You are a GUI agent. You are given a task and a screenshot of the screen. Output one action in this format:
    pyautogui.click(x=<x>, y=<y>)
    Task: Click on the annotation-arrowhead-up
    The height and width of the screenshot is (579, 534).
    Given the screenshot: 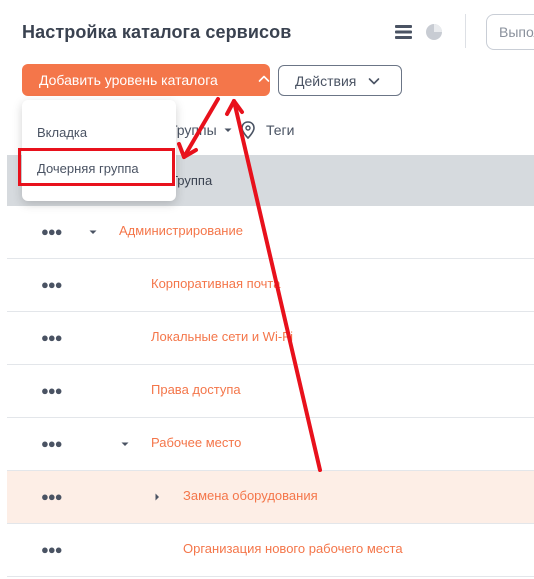 What is the action you would take?
    pyautogui.click(x=234, y=107)
    